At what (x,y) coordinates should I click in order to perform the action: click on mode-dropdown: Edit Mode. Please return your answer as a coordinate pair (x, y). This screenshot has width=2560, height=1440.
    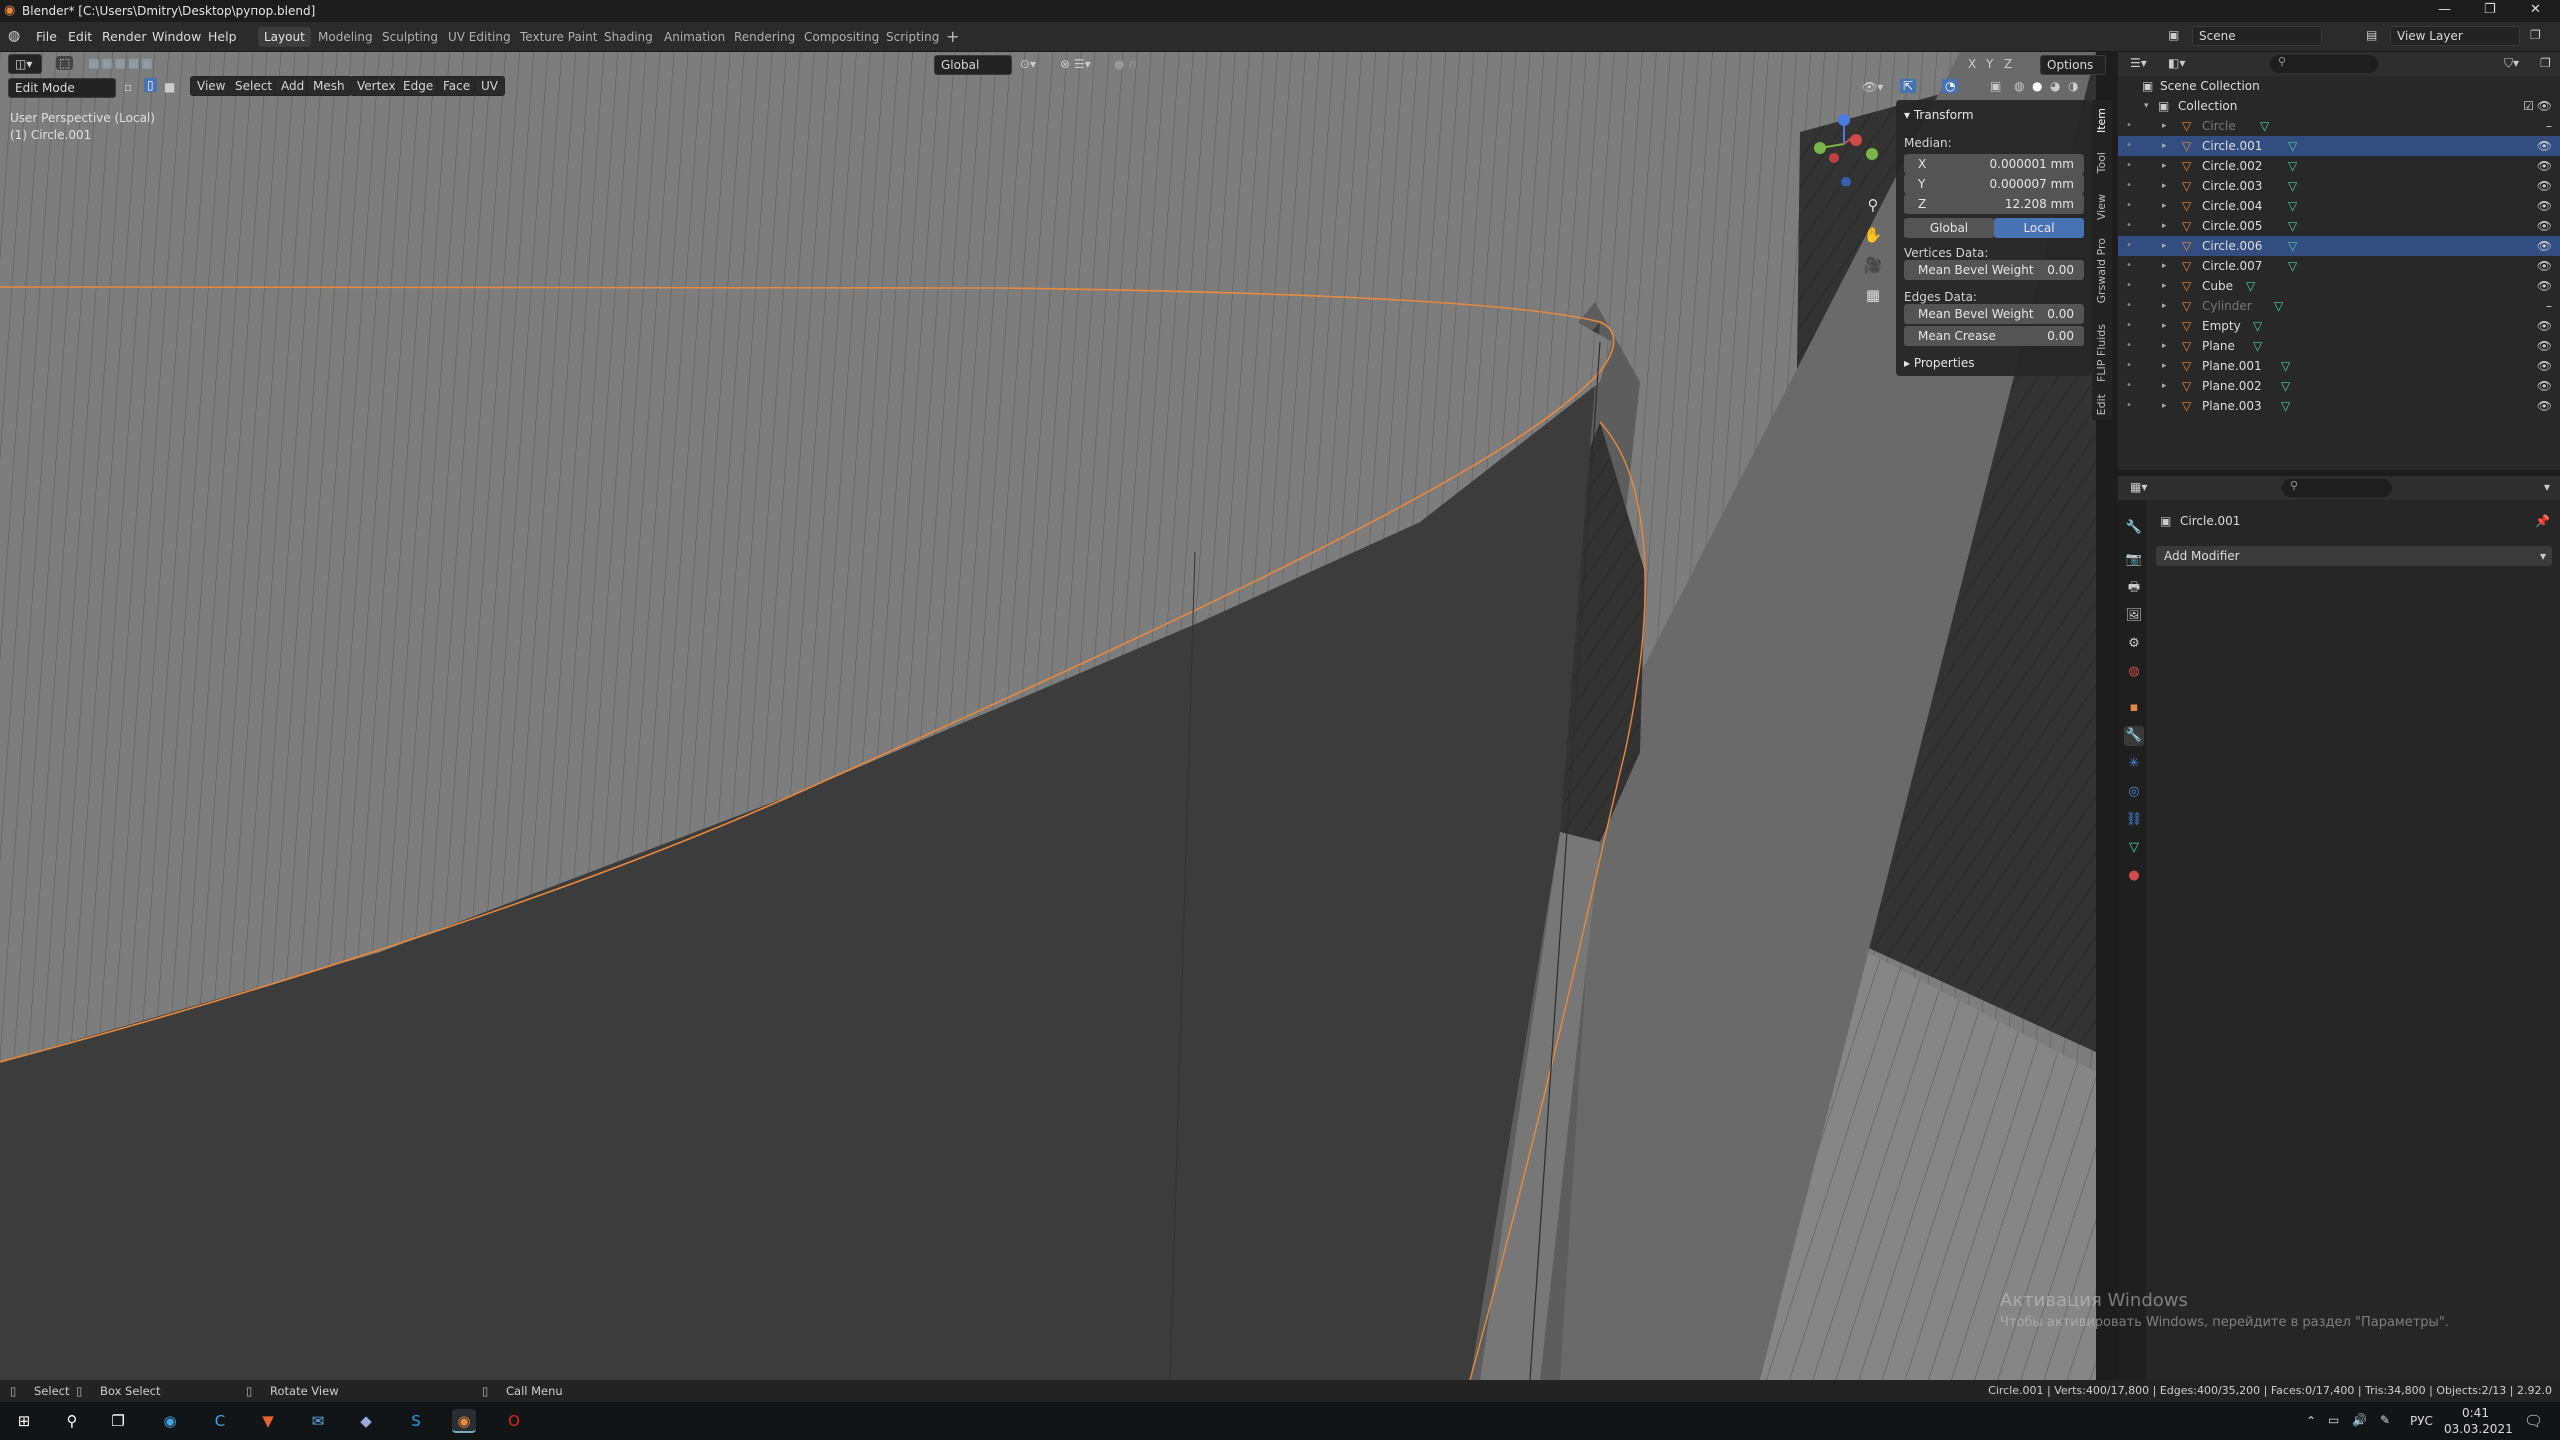
    Looking at the image, I should click on (62, 88).